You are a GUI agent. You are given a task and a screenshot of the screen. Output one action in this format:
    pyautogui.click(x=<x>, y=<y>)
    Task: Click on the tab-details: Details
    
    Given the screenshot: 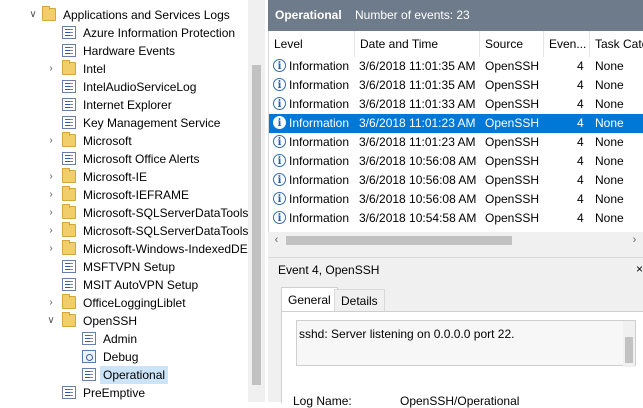 What is the action you would take?
    pyautogui.click(x=359, y=300)
    